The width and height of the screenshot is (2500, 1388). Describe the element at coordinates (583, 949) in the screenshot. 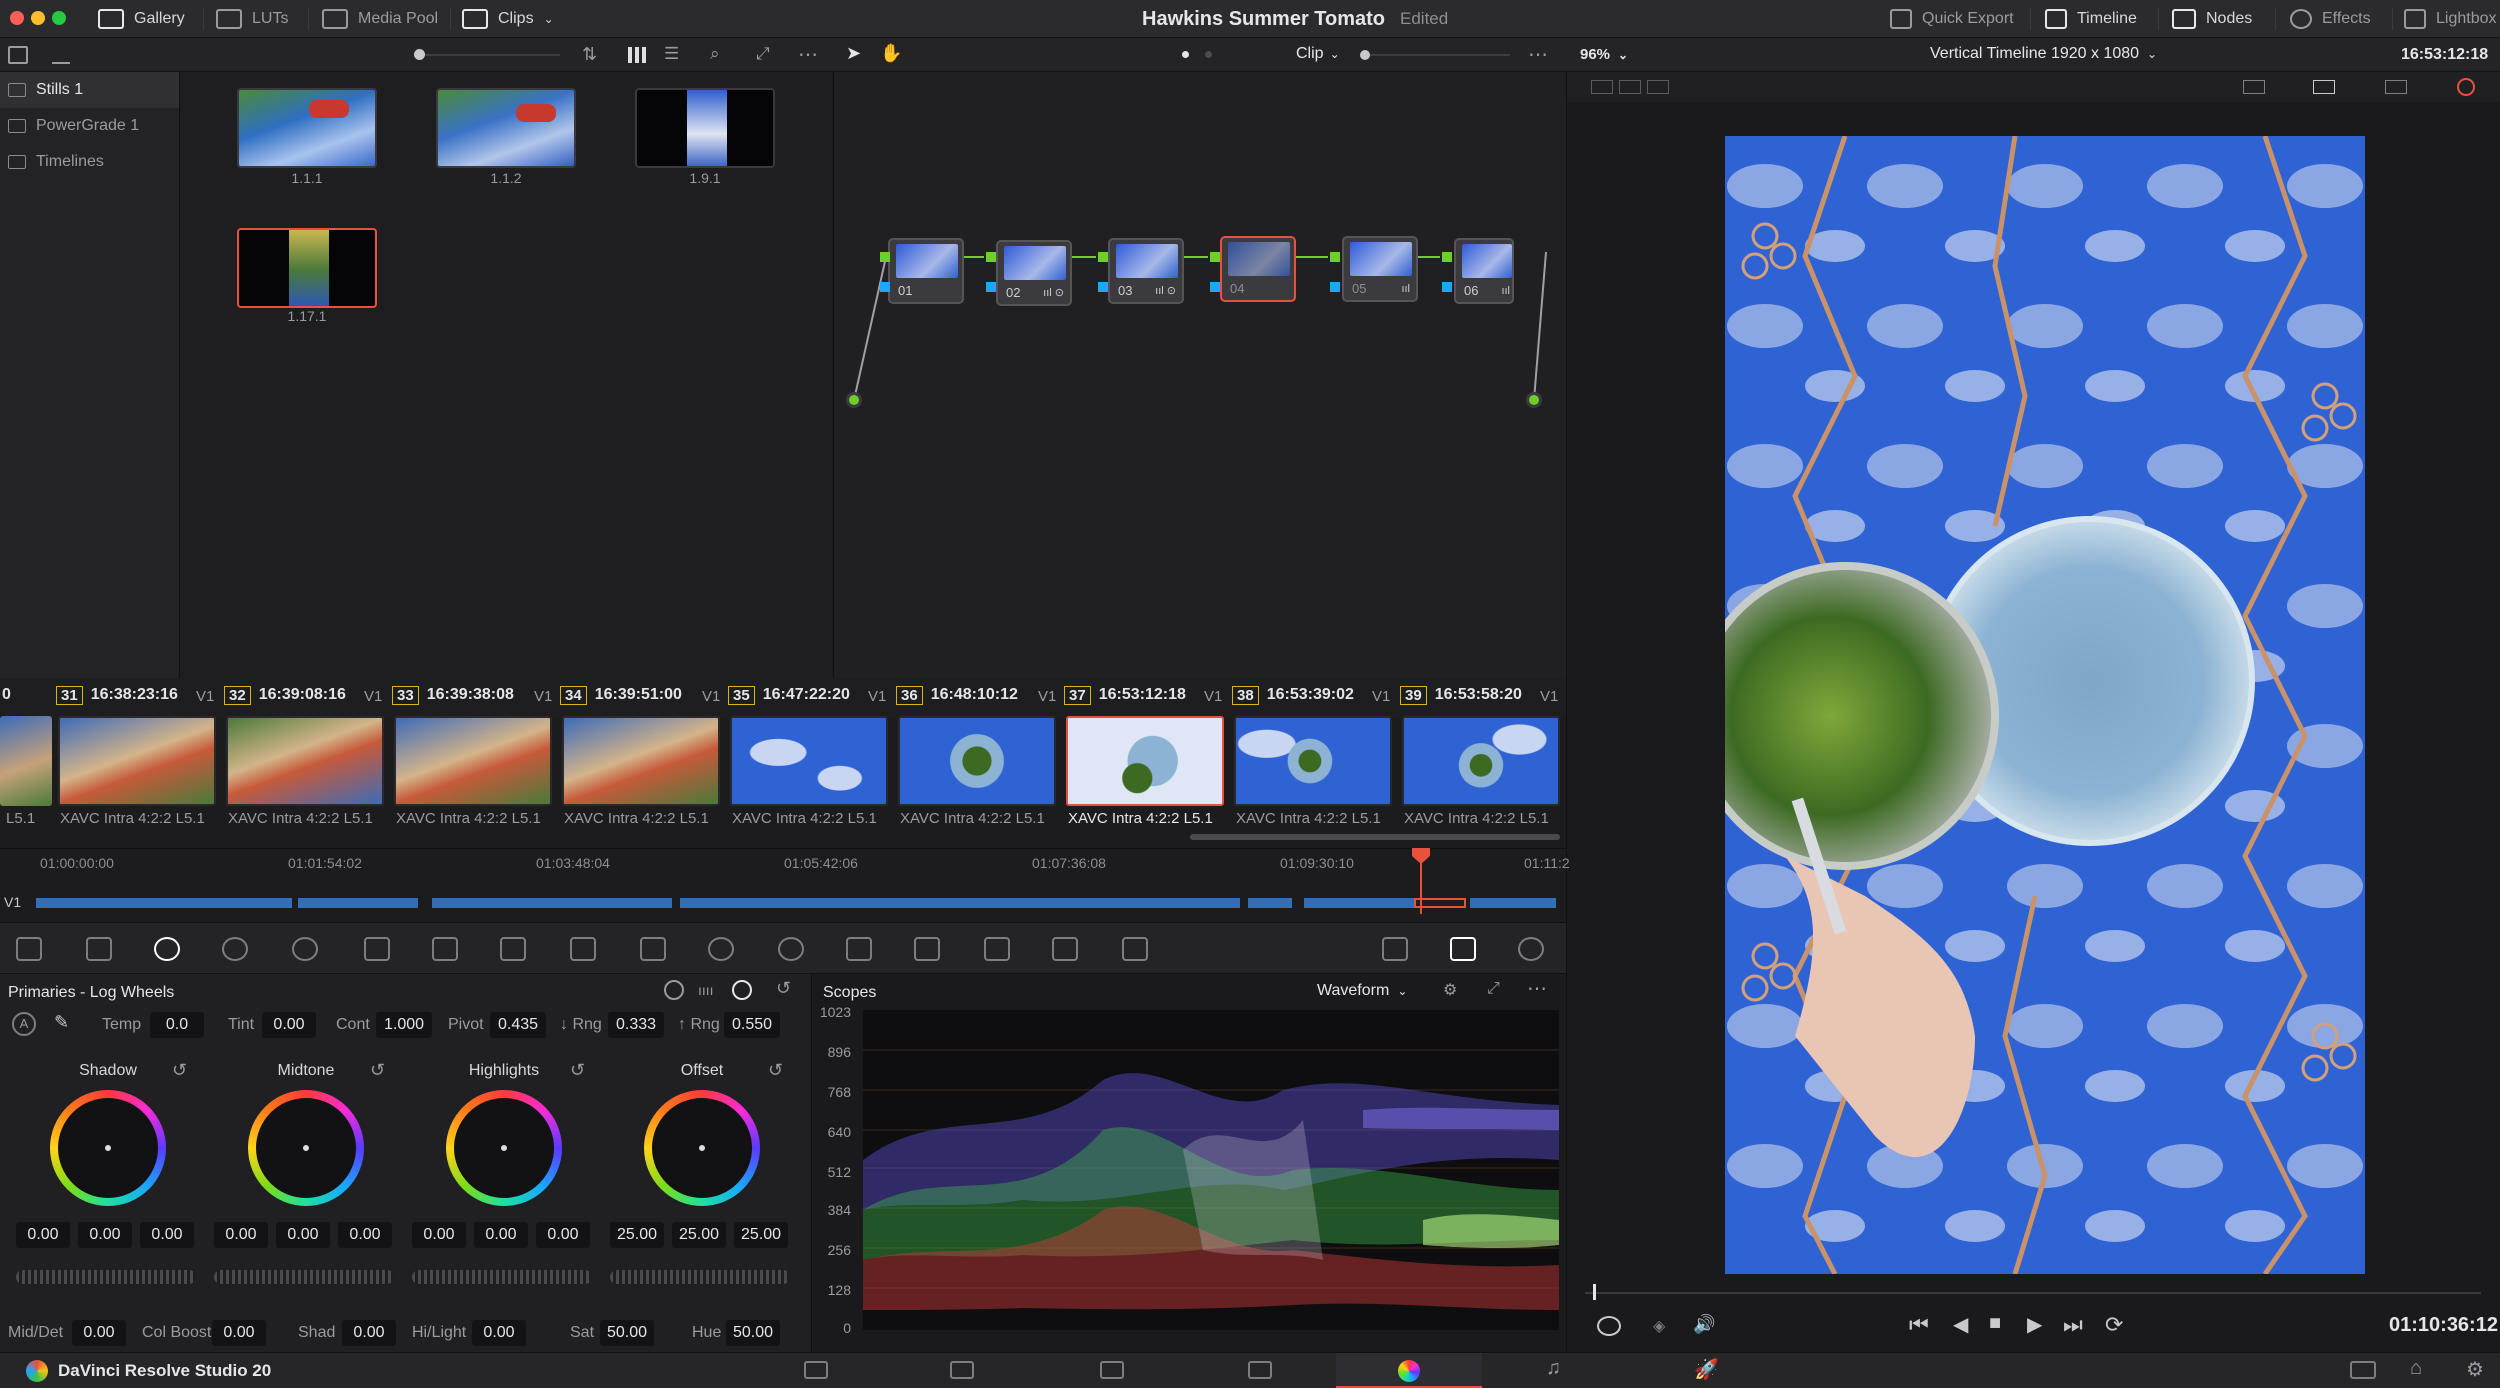

I see `qualifier-warper-icon` at that location.